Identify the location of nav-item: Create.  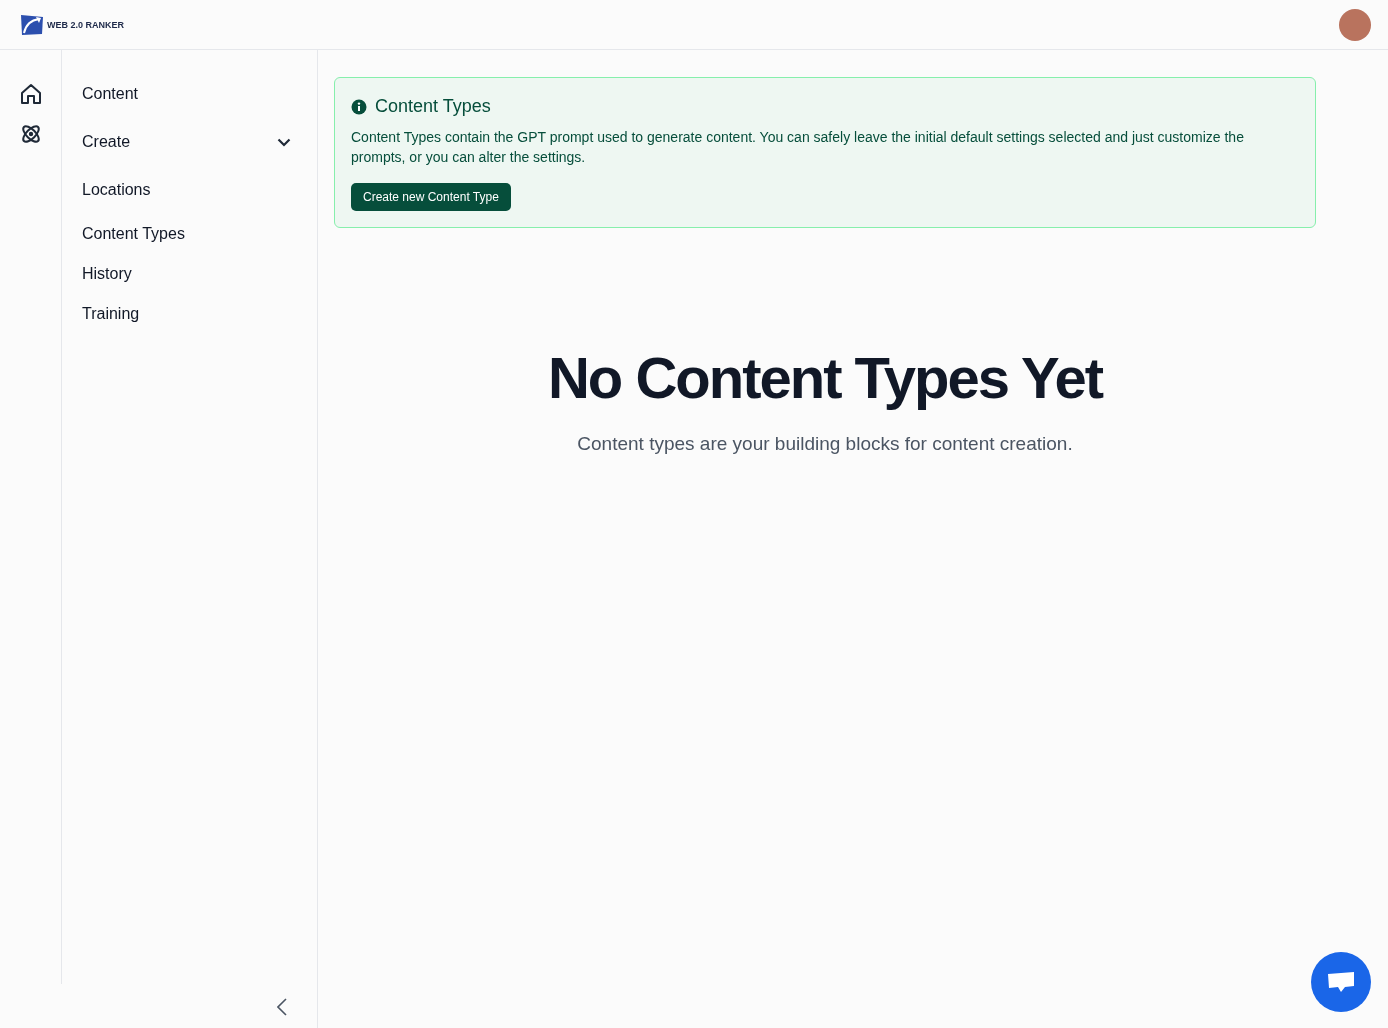
(199, 142).